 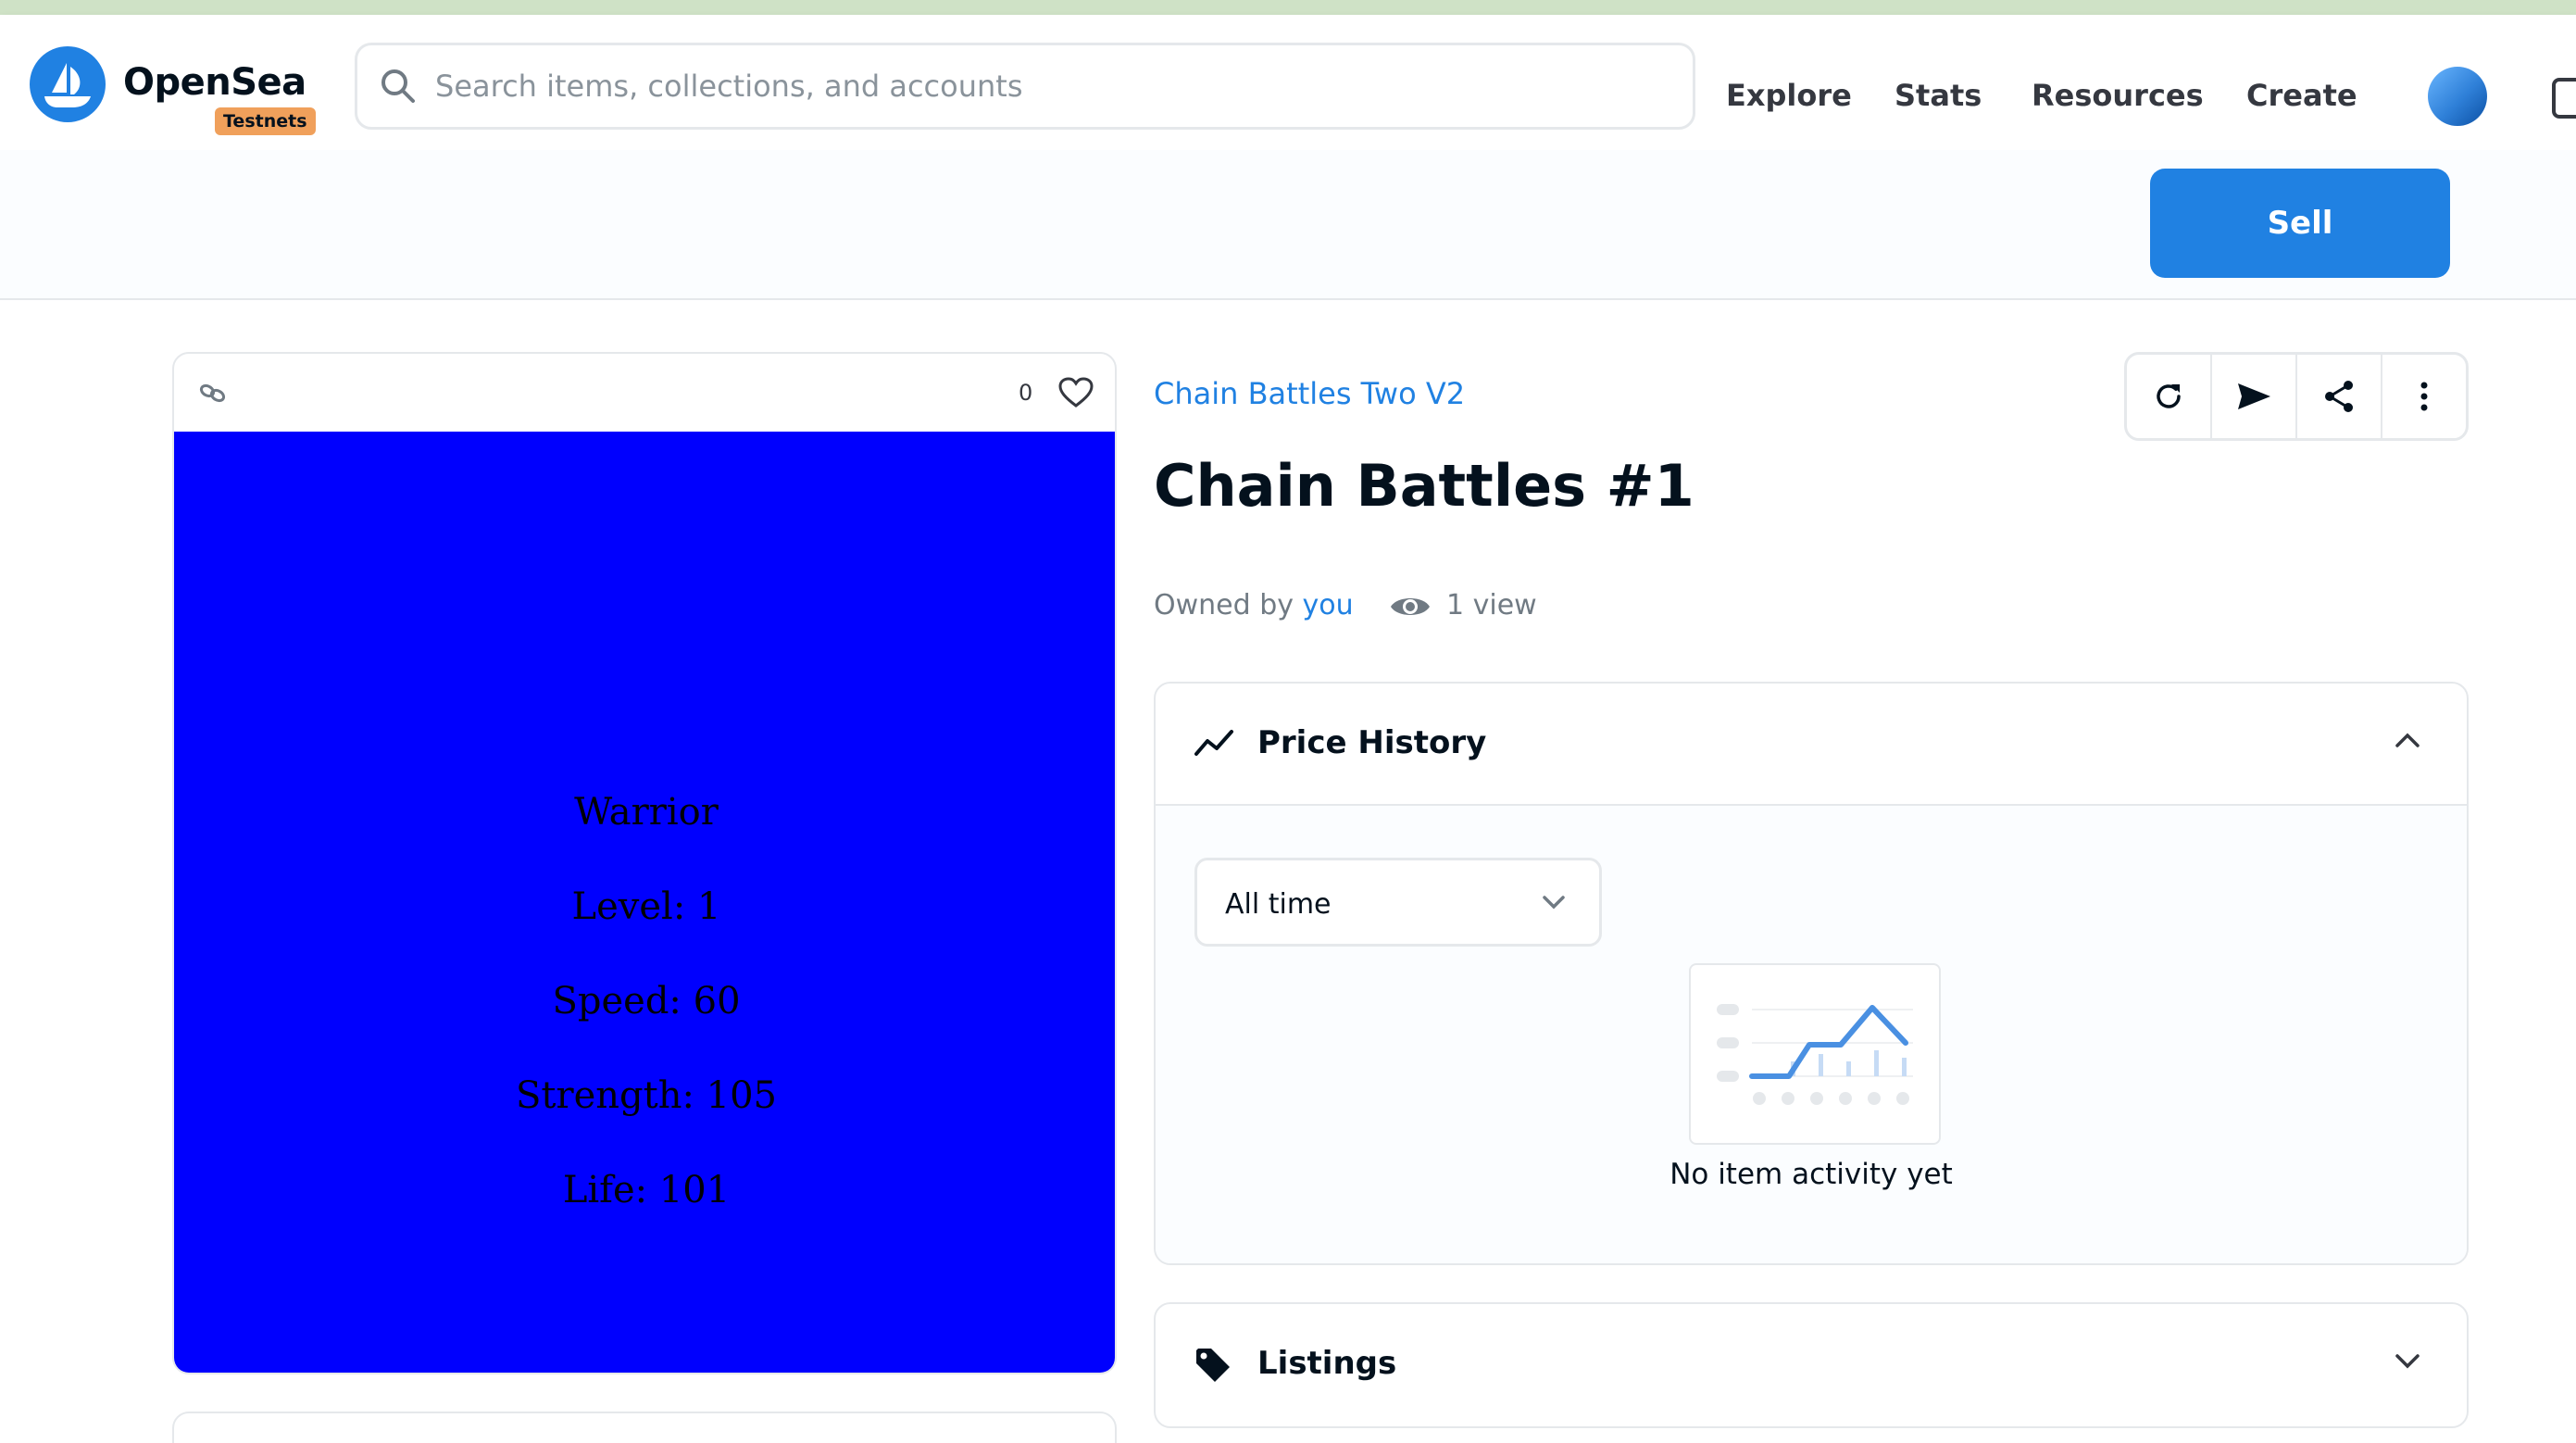 What do you see at coordinates (2564, 98) in the screenshot?
I see `wallet-icon` at bounding box center [2564, 98].